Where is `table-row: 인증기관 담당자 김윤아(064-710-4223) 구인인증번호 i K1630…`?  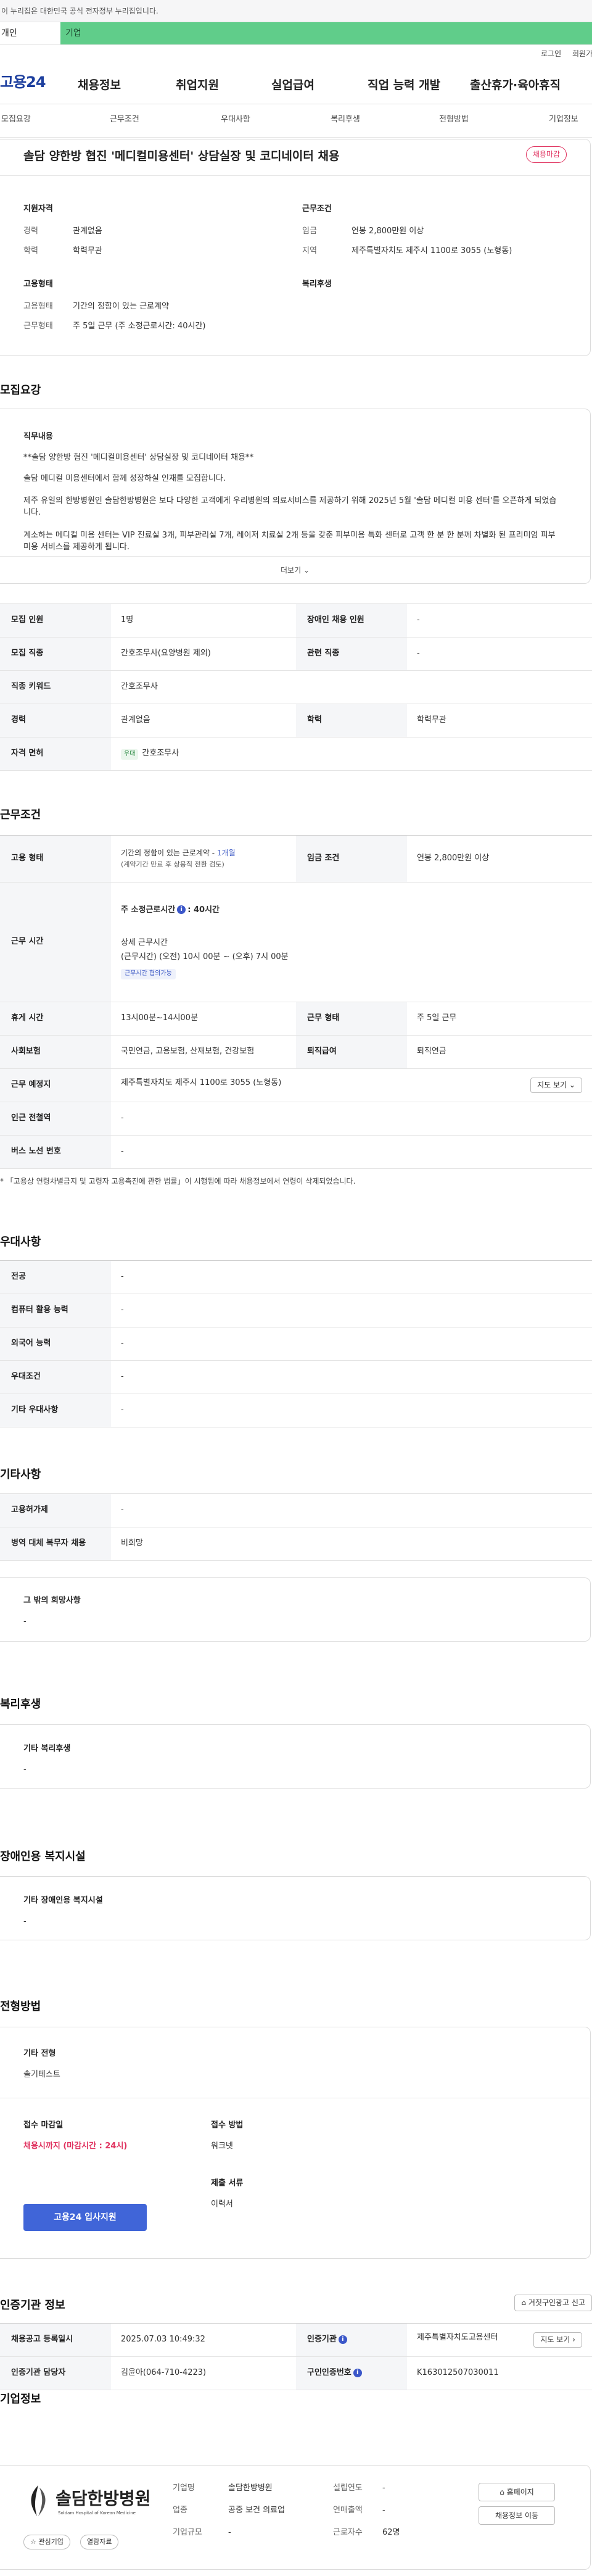 table-row: 인증기관 담당자 김윤아(064-710-4223) 구인인증번호 i K1630… is located at coordinates (296, 2373).